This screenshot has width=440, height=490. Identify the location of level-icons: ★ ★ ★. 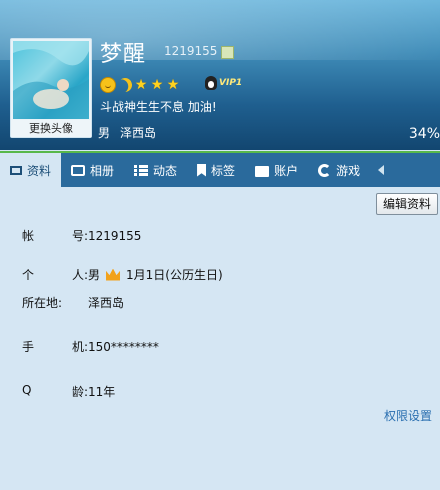
(140, 85).